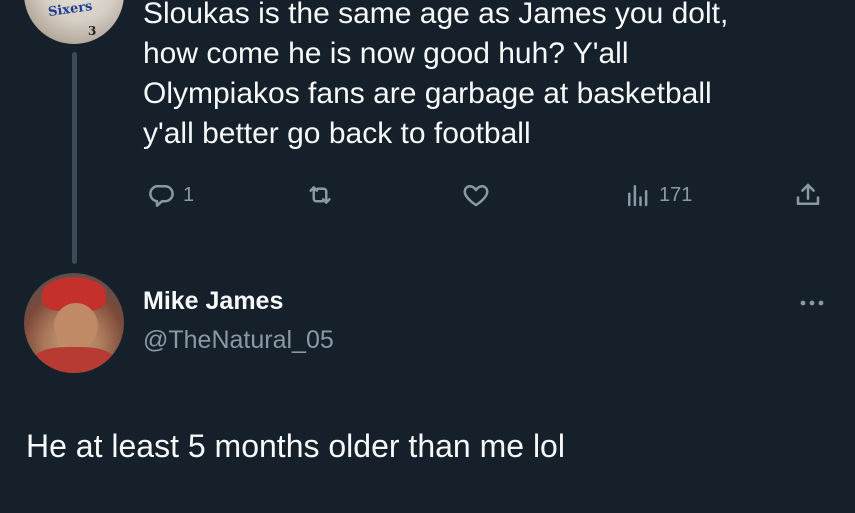 This screenshot has height=513, width=855. What do you see at coordinates (676, 194) in the screenshot?
I see `views-count: 171` at bounding box center [676, 194].